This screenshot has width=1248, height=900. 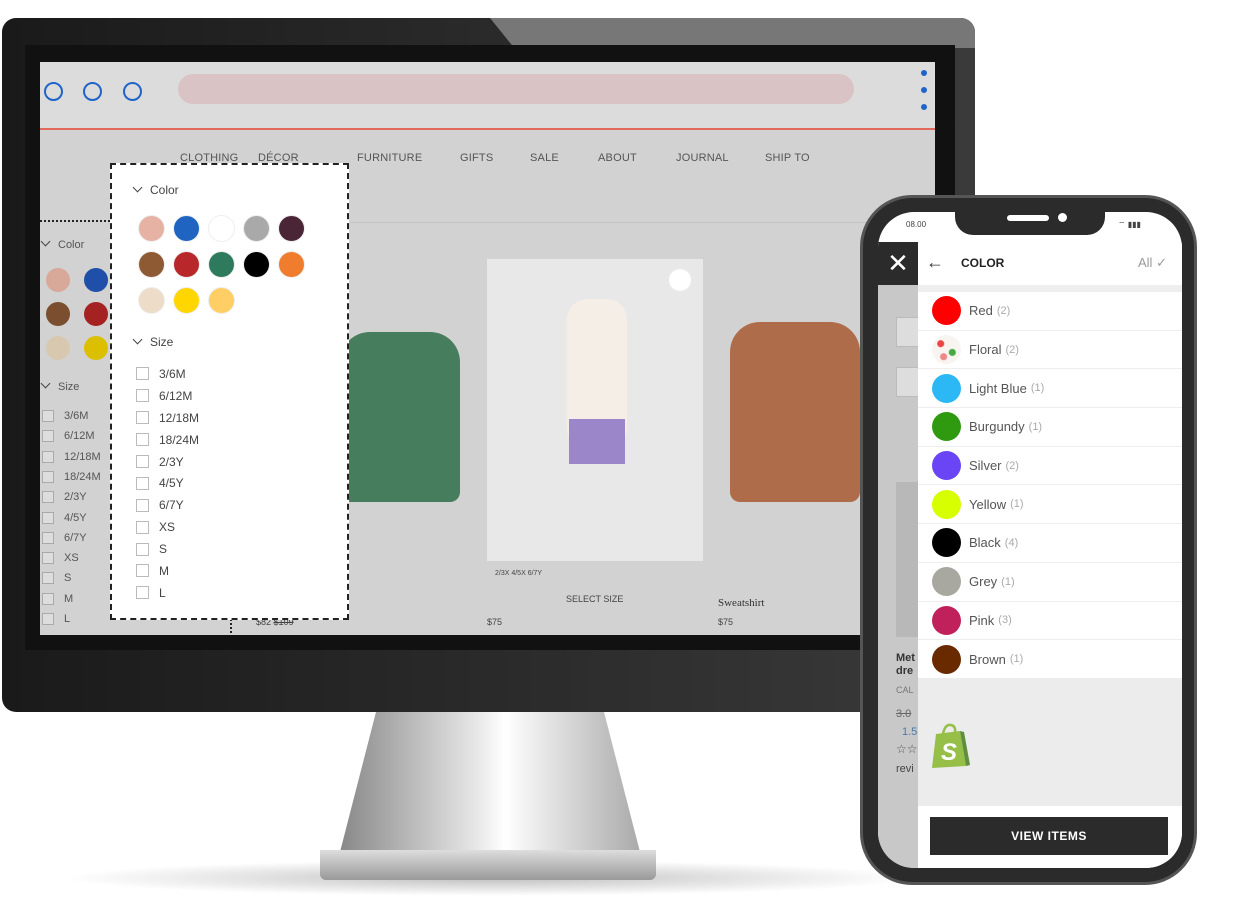 What do you see at coordinates (924, 95) in the screenshot?
I see `more-menu-icon` at bounding box center [924, 95].